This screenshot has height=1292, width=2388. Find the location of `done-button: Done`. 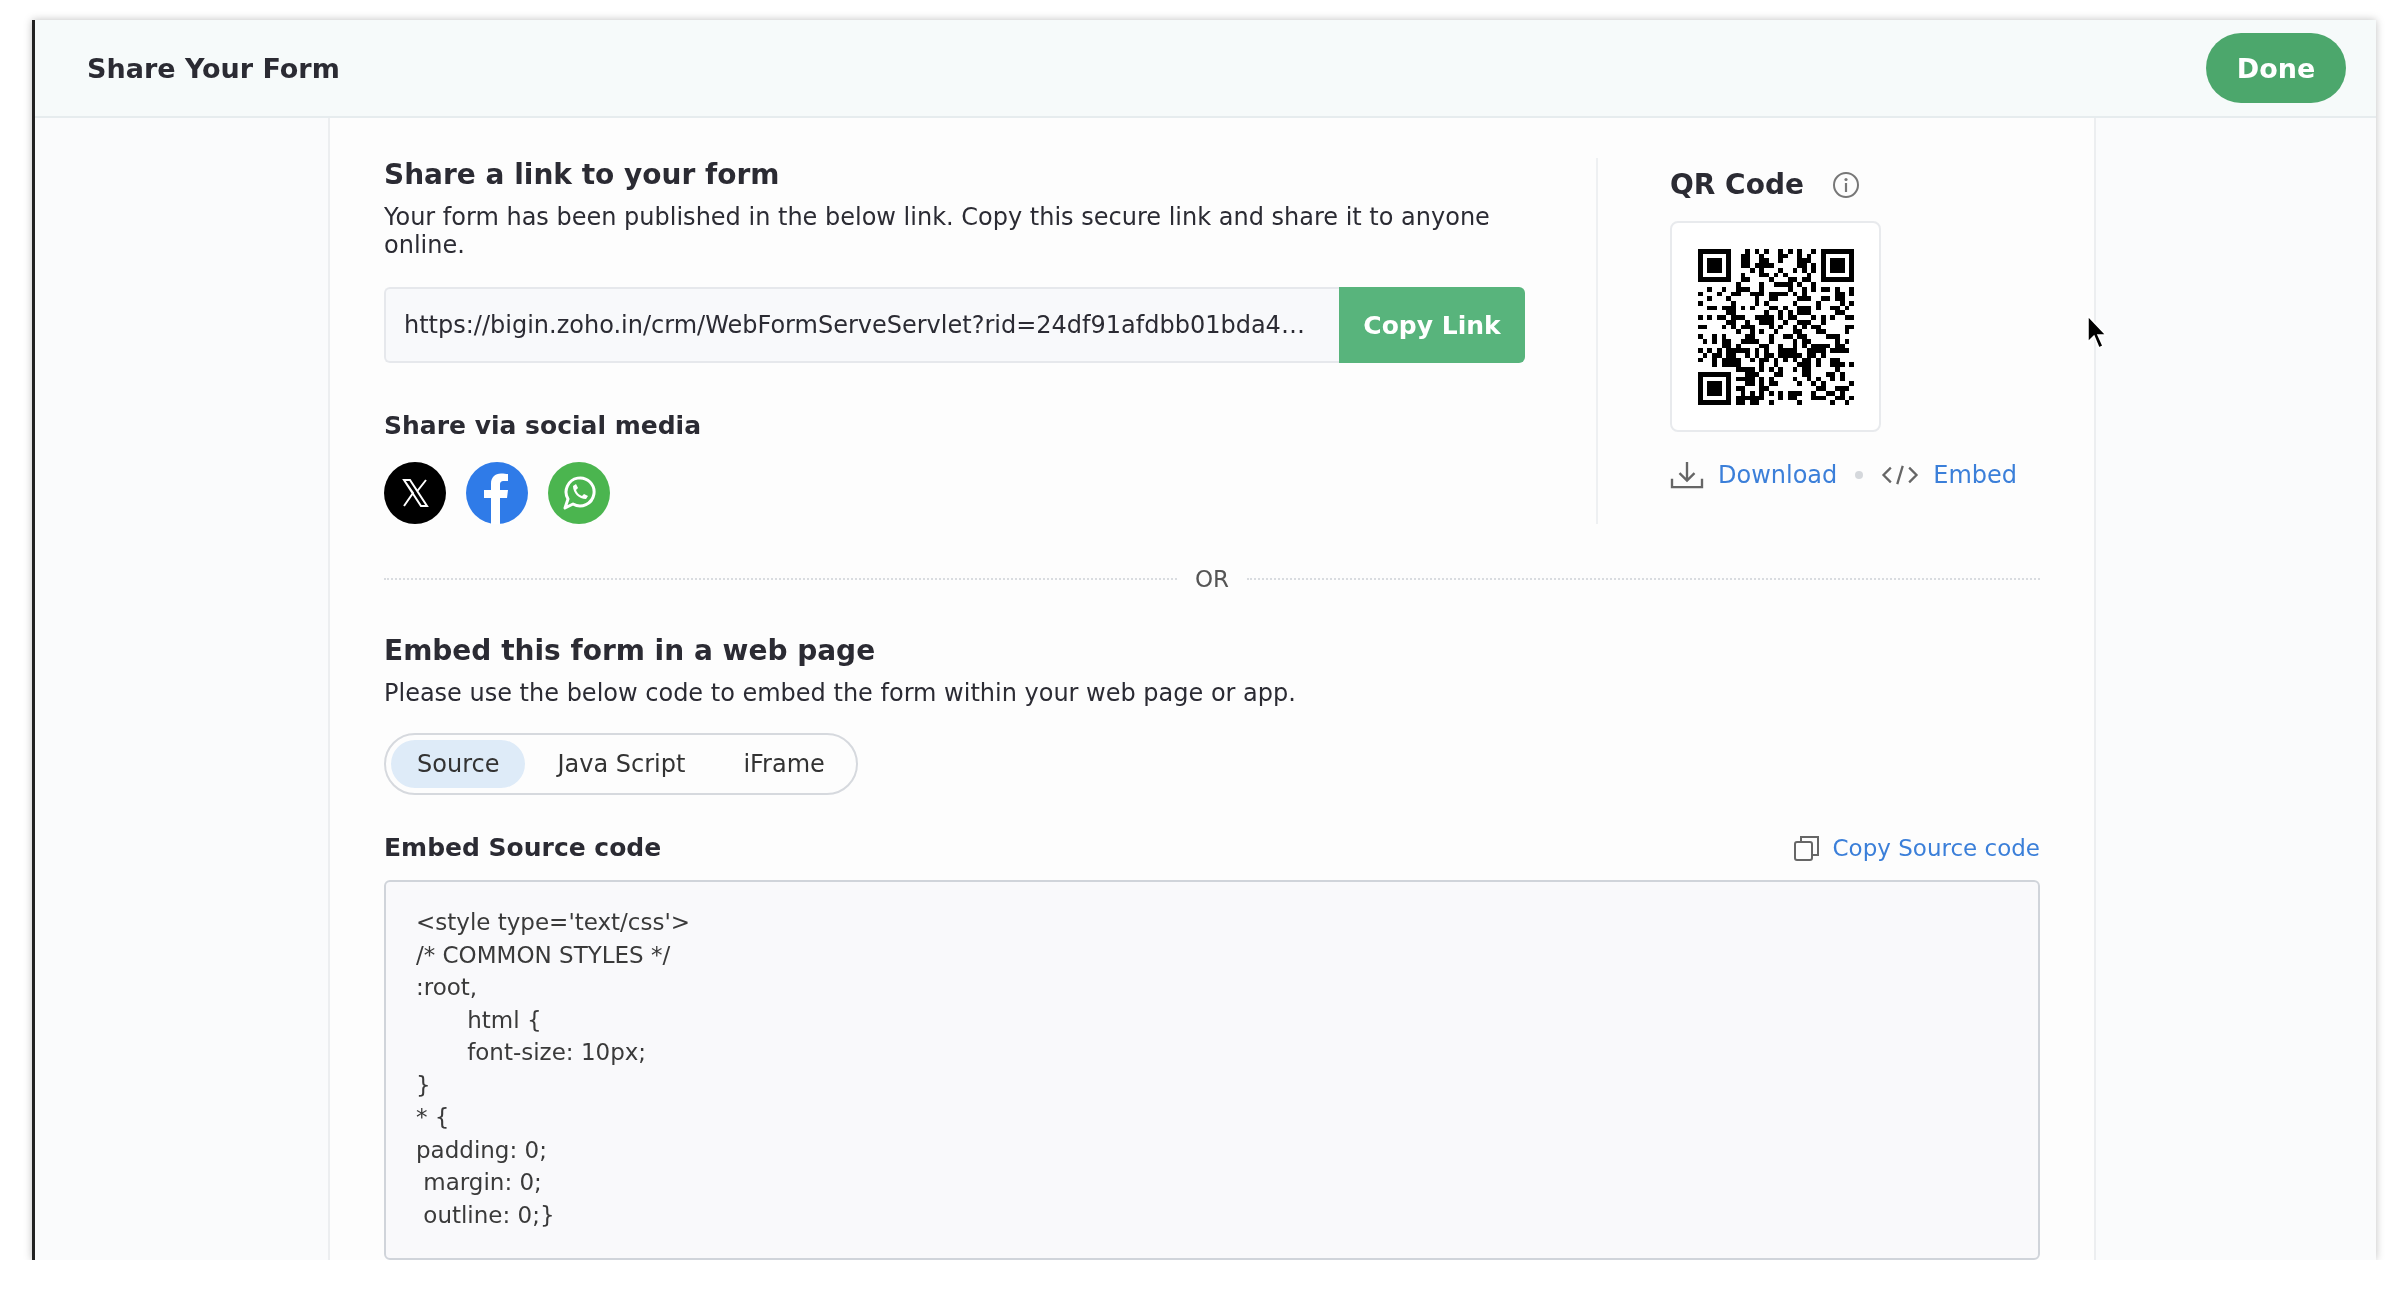

done-button: Done is located at coordinates (2276, 68).